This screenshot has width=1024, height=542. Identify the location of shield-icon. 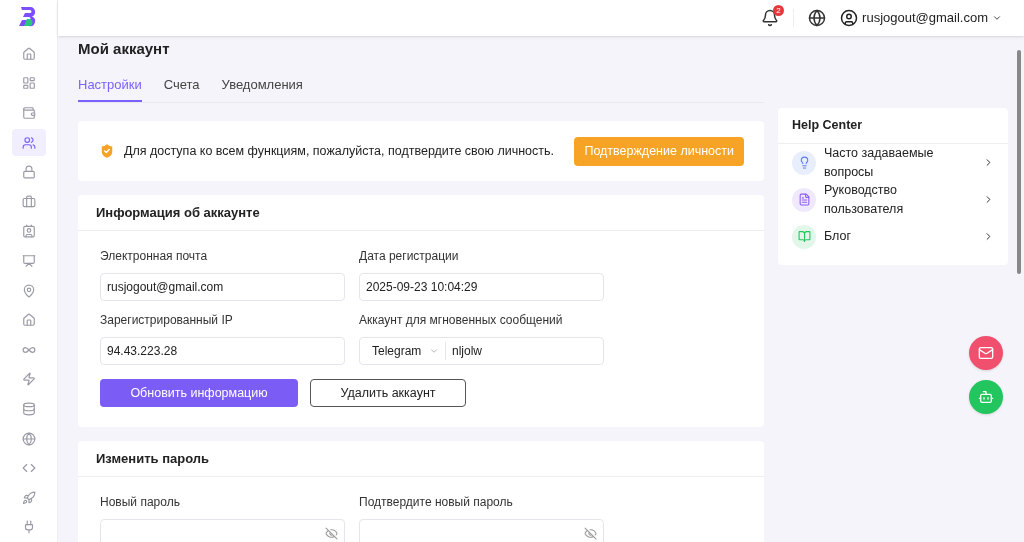
(107, 151).